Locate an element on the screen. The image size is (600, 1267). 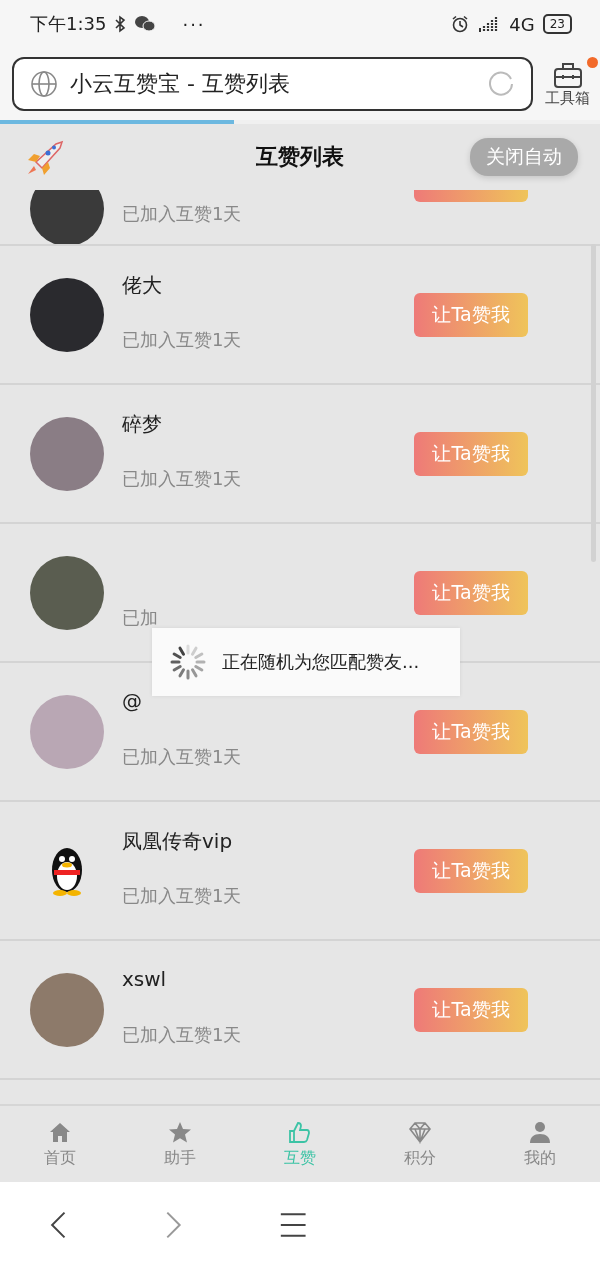
toolbox-icon is located at coordinates (567, 74).